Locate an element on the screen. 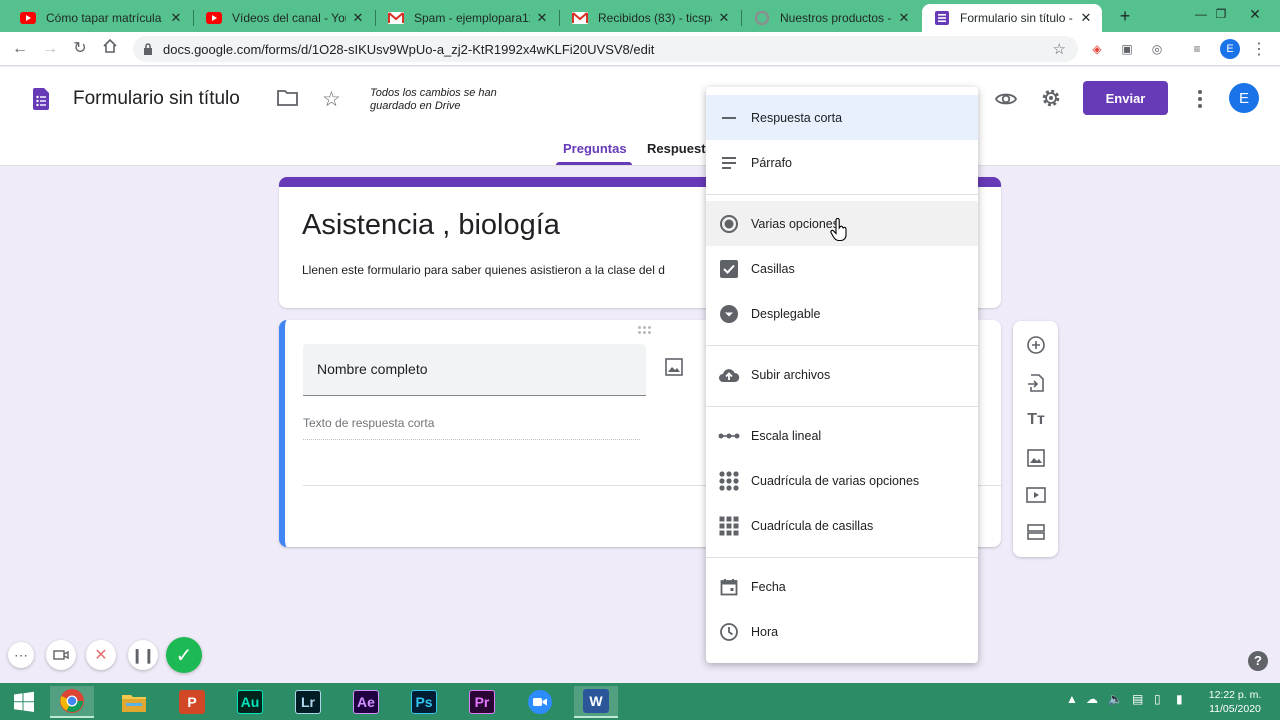 This screenshot has height=720, width=1280. after-effects-icon: Ae is located at coordinates (366, 702).